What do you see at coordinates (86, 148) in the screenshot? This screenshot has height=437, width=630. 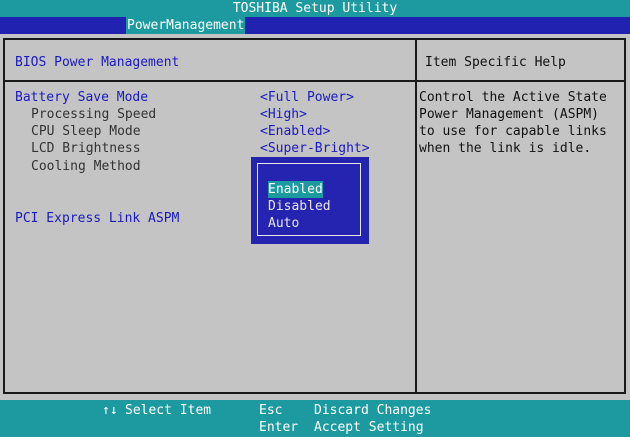 I see `setting-lcd-brightness-label: LCD Brightness` at bounding box center [86, 148].